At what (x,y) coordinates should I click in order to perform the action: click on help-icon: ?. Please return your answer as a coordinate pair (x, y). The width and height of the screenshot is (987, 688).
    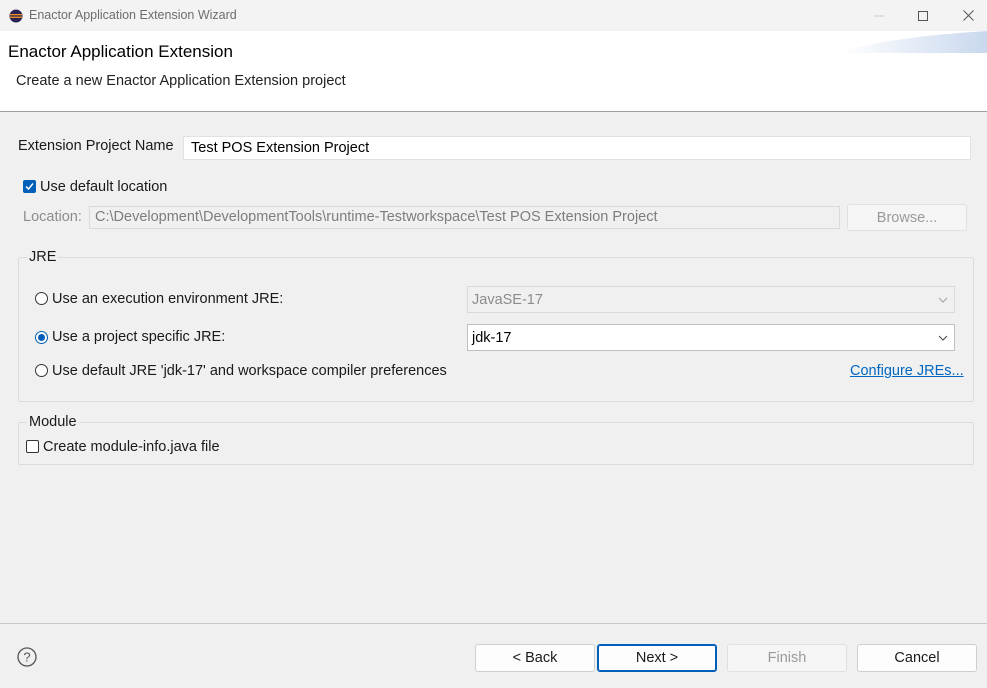
    Looking at the image, I should click on (27, 657).